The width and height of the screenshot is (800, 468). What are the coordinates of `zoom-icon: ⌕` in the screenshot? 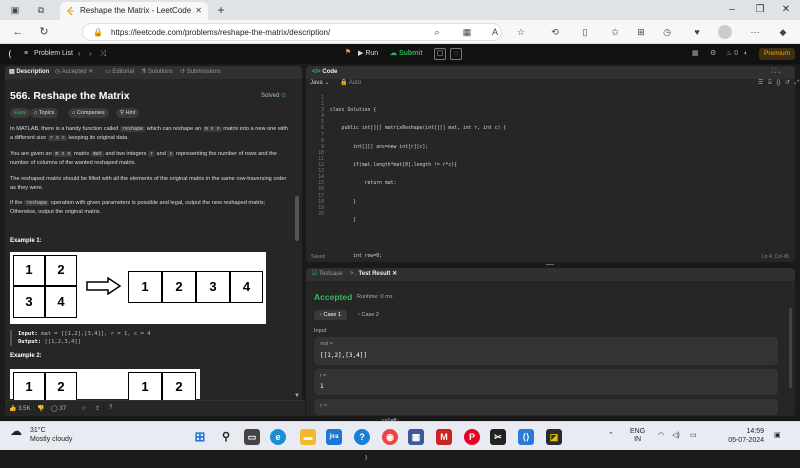 It's located at (437, 32).